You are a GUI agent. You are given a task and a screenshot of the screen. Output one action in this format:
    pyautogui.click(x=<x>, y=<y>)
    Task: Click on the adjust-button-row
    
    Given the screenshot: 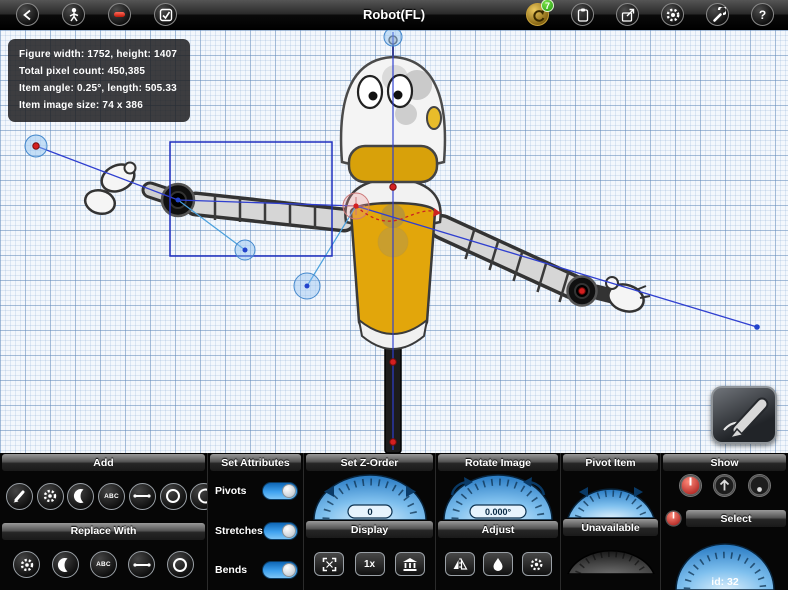 What is the action you would take?
    pyautogui.click(x=498, y=564)
    